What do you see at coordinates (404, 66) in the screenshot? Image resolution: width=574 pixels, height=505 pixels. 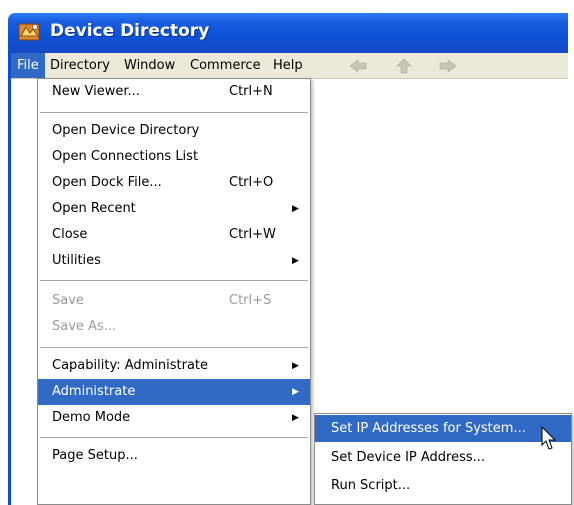 I see `up-arrow-icon` at bounding box center [404, 66].